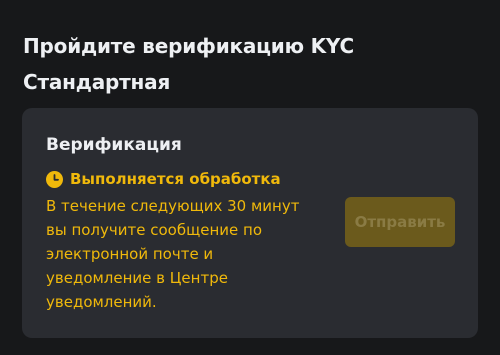 This screenshot has width=500, height=355. I want to click on description-line: уведомление в Центре, so click(137, 278).